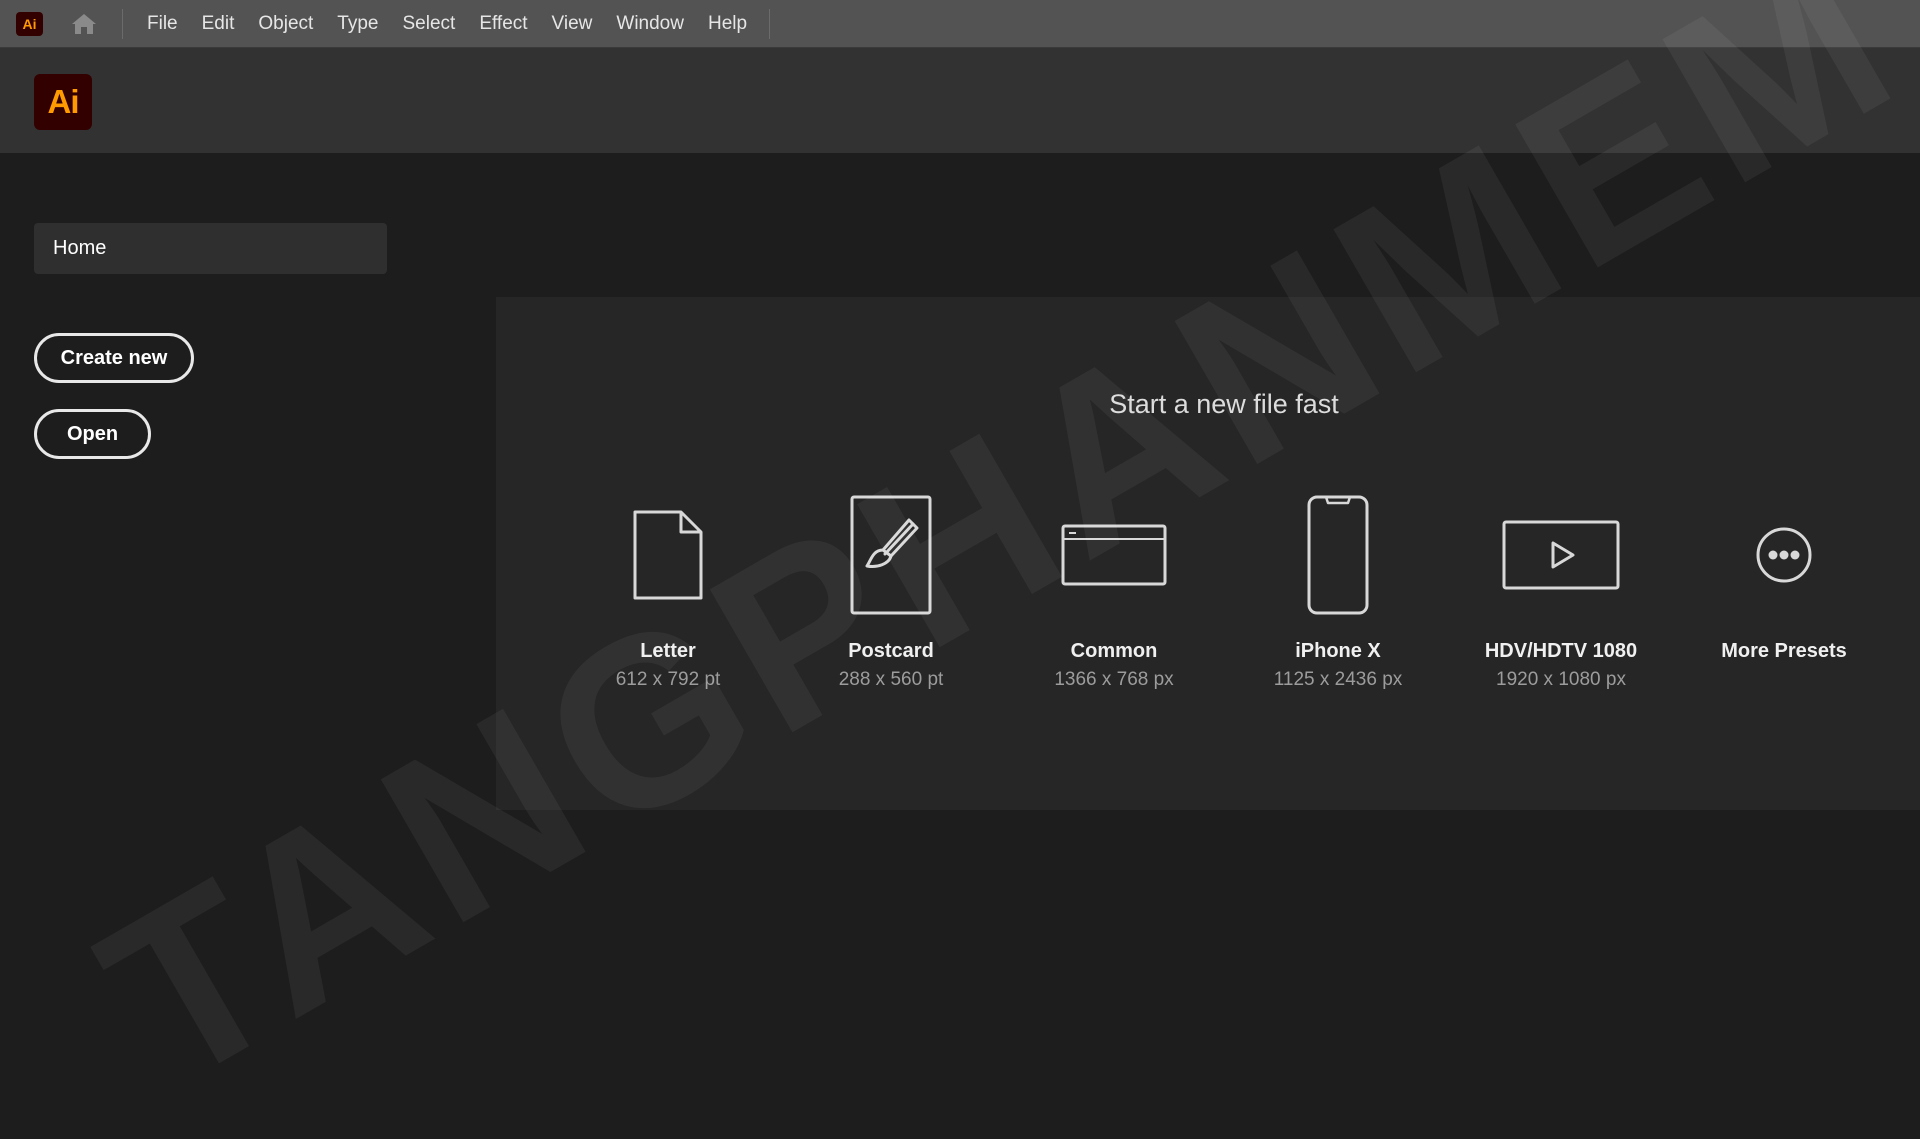  I want to click on preset-name: HDV/HDTV 1080, so click(1561, 651).